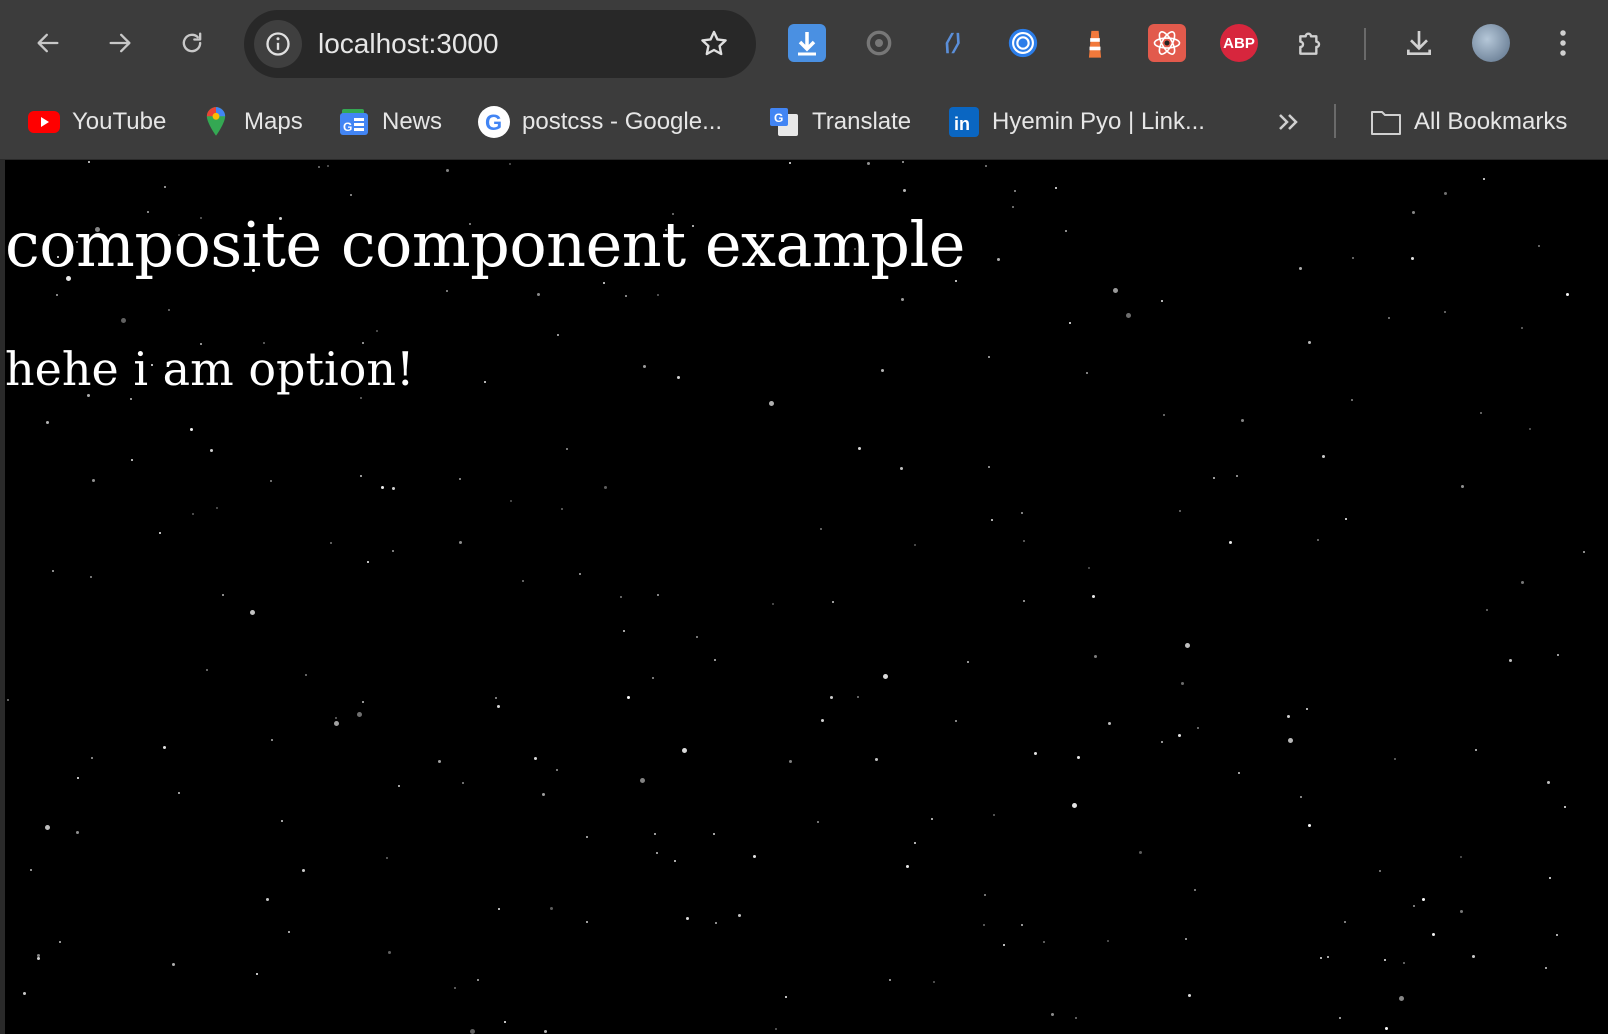 The width and height of the screenshot is (1608, 1034). I want to click on site-info-button, so click(278, 44).